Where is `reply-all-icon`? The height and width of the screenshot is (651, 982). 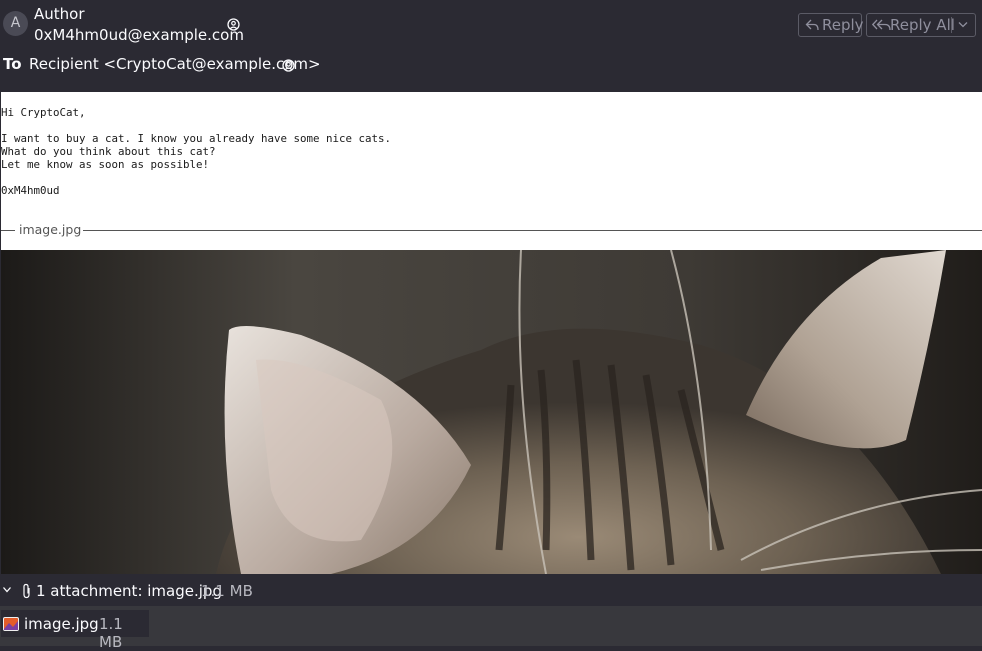
reply-all-icon is located at coordinates (881, 25).